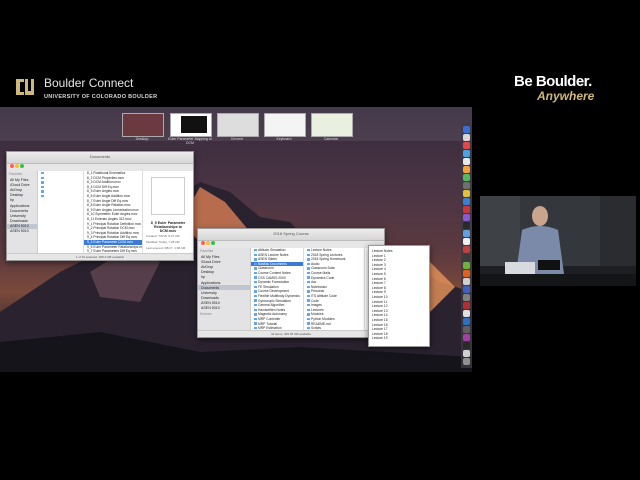  What do you see at coordinates (274, 282) in the screenshot?
I see `folder-row-label: Dynamic Formulation` at bounding box center [274, 282].